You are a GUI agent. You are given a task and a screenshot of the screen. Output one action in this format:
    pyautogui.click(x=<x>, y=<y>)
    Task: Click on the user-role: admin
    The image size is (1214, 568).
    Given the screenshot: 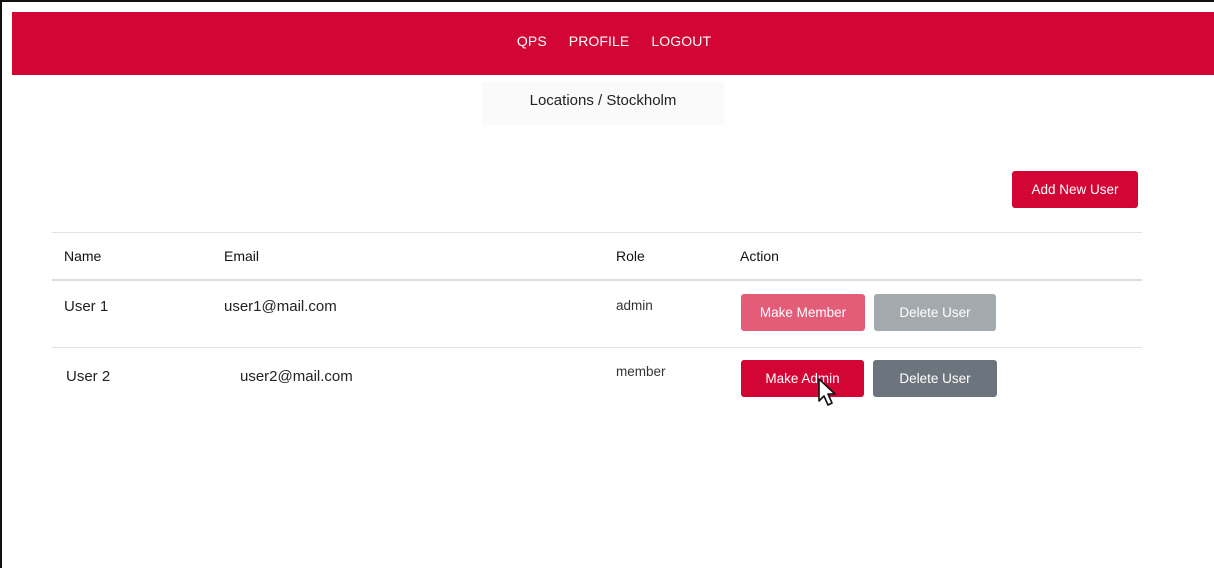 What is the action you would take?
    pyautogui.click(x=634, y=305)
    